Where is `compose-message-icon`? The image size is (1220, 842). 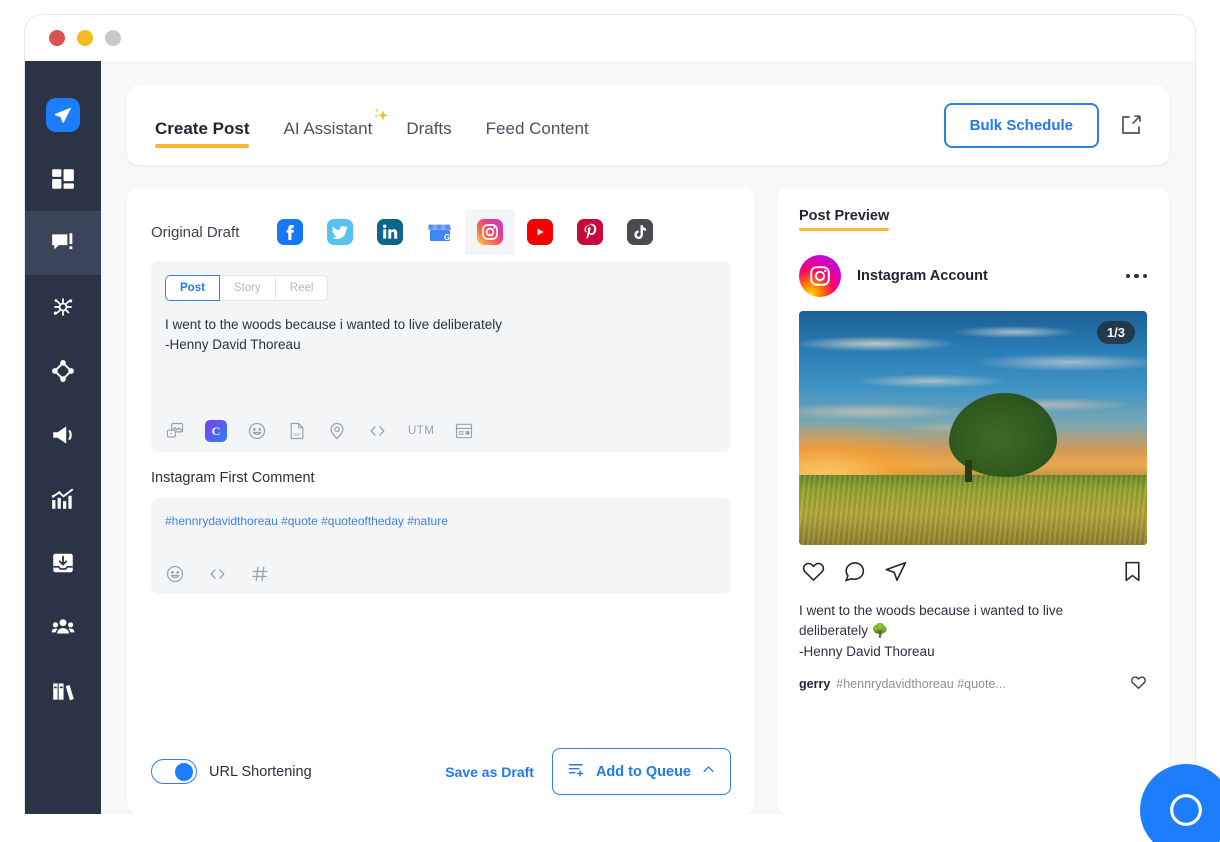 compose-message-icon is located at coordinates (62, 241).